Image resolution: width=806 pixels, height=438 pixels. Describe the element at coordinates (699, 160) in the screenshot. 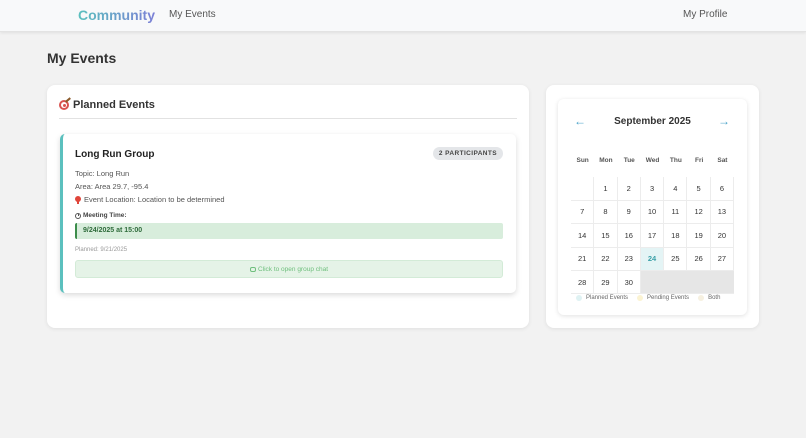

I see `weekday-header: Fri` at that location.